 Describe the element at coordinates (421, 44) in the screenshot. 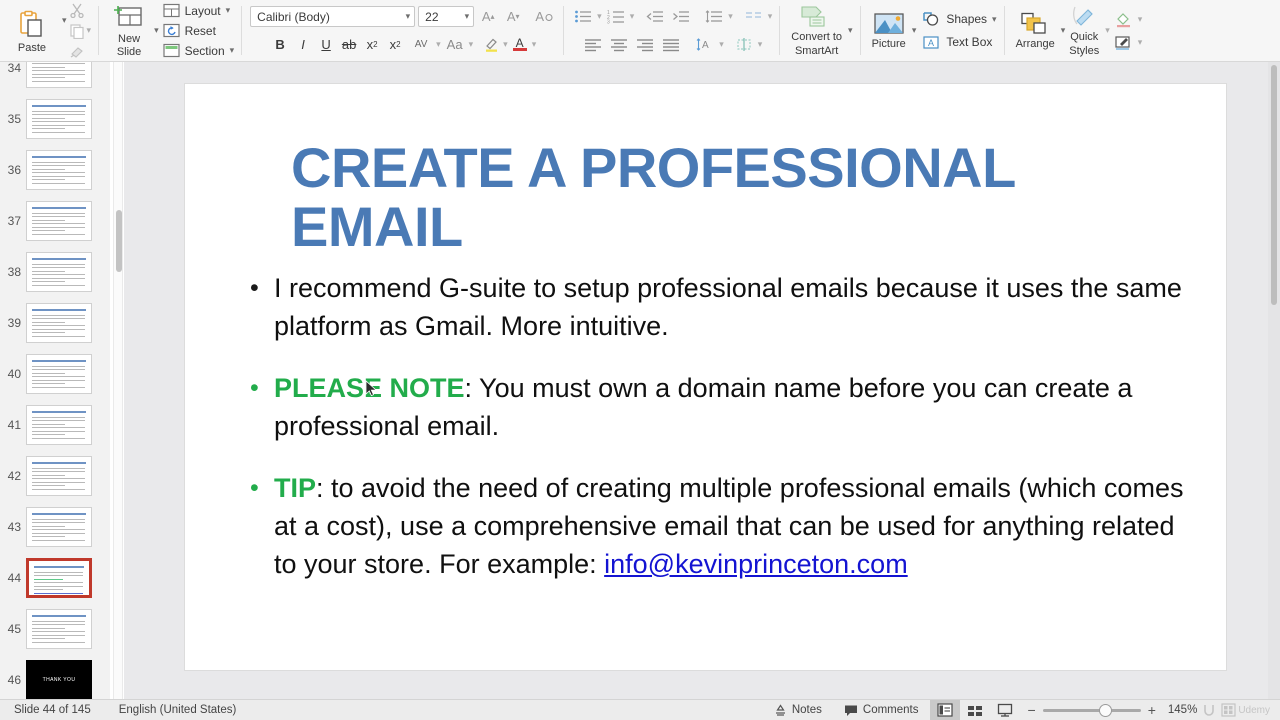

I see `character-spacing-button: AV` at that location.